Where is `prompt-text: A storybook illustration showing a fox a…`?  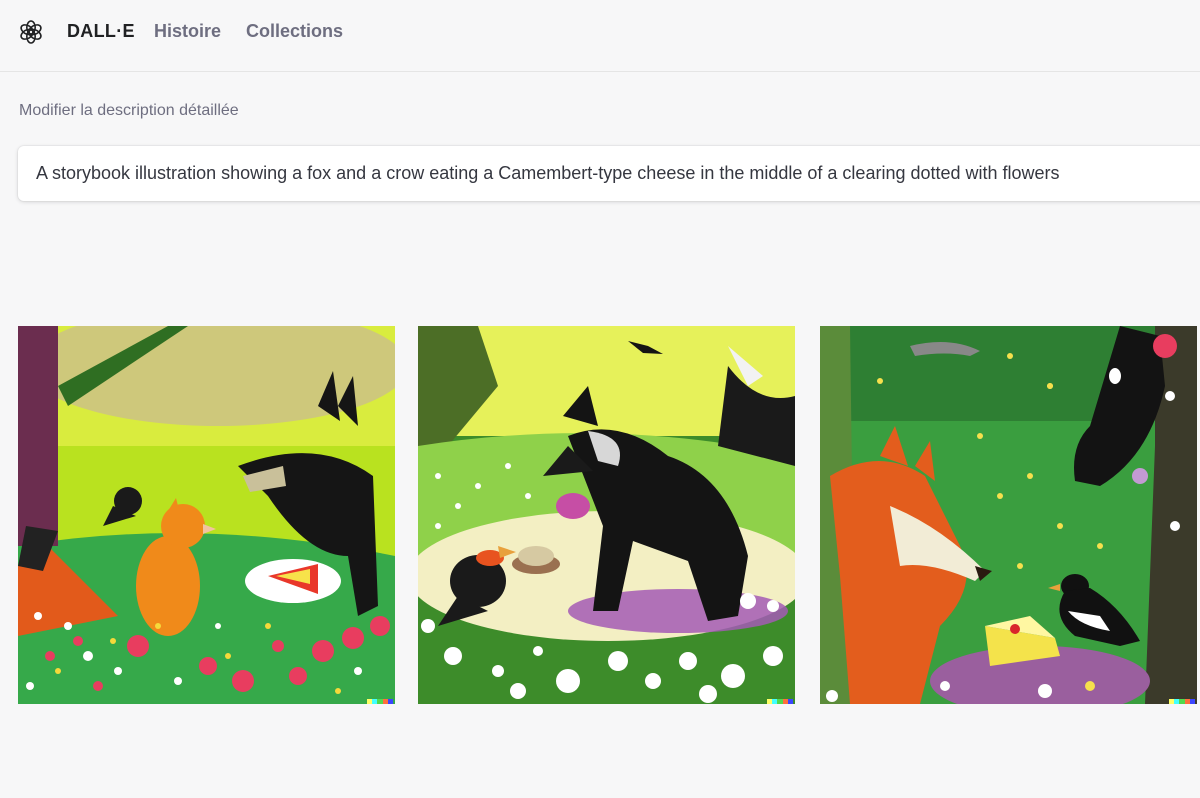
prompt-text: A storybook illustration showing a fox a… is located at coordinates (548, 173).